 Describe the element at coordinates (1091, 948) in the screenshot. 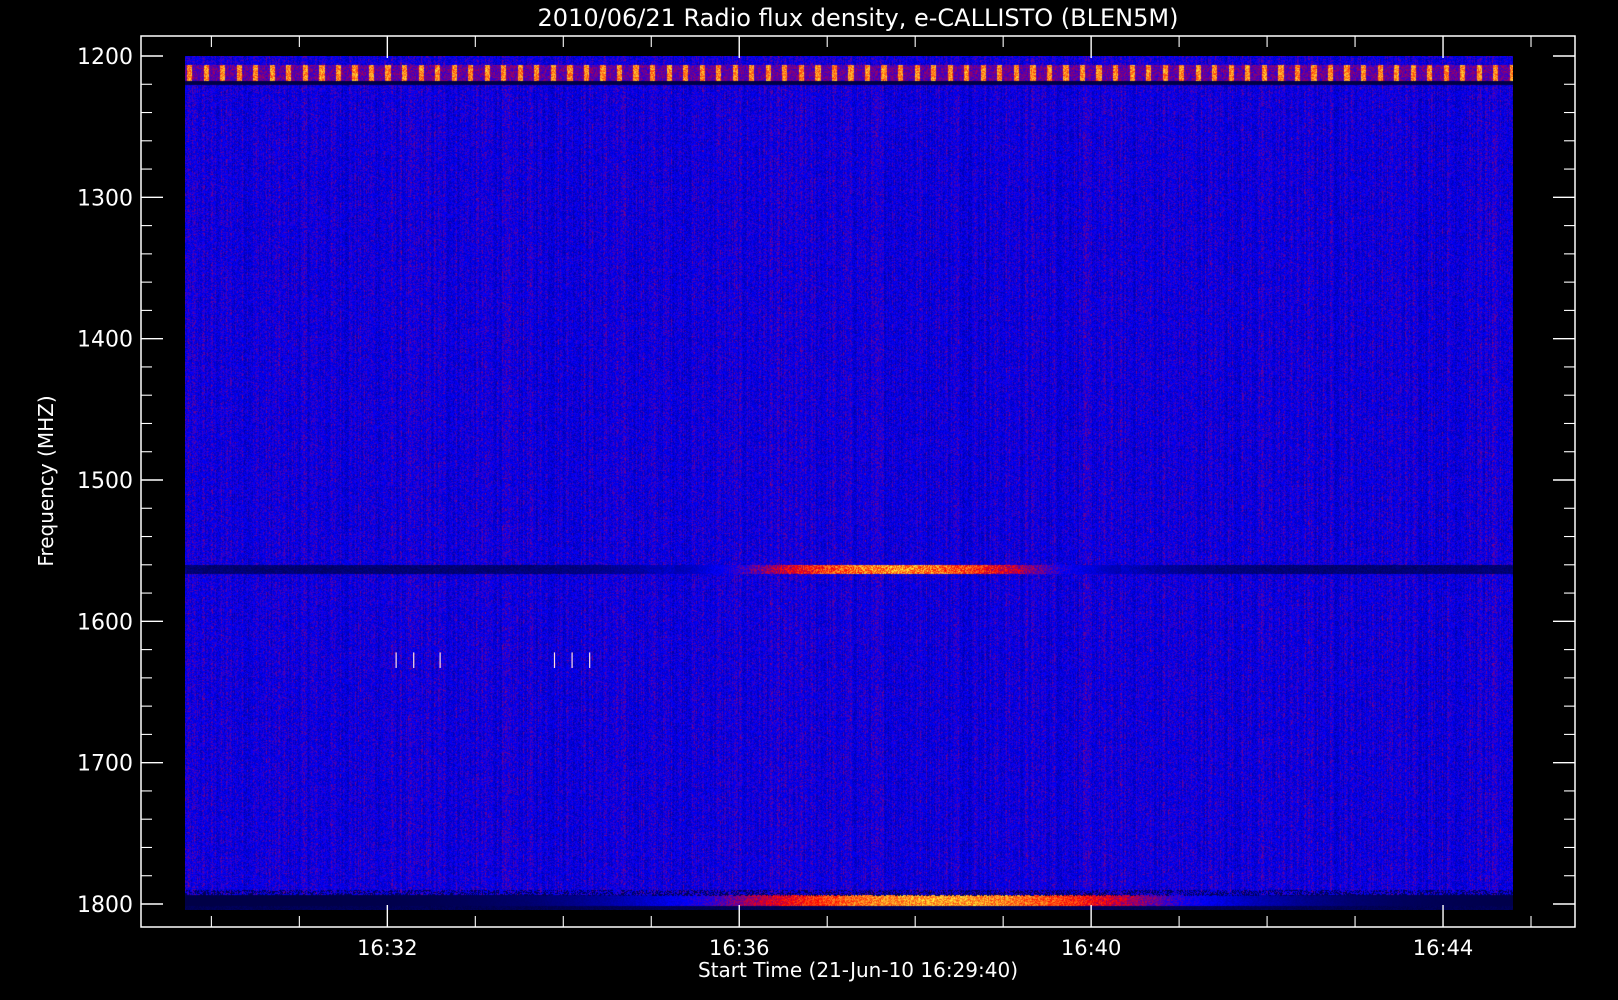

I see `x-tick-label: 16:40` at that location.